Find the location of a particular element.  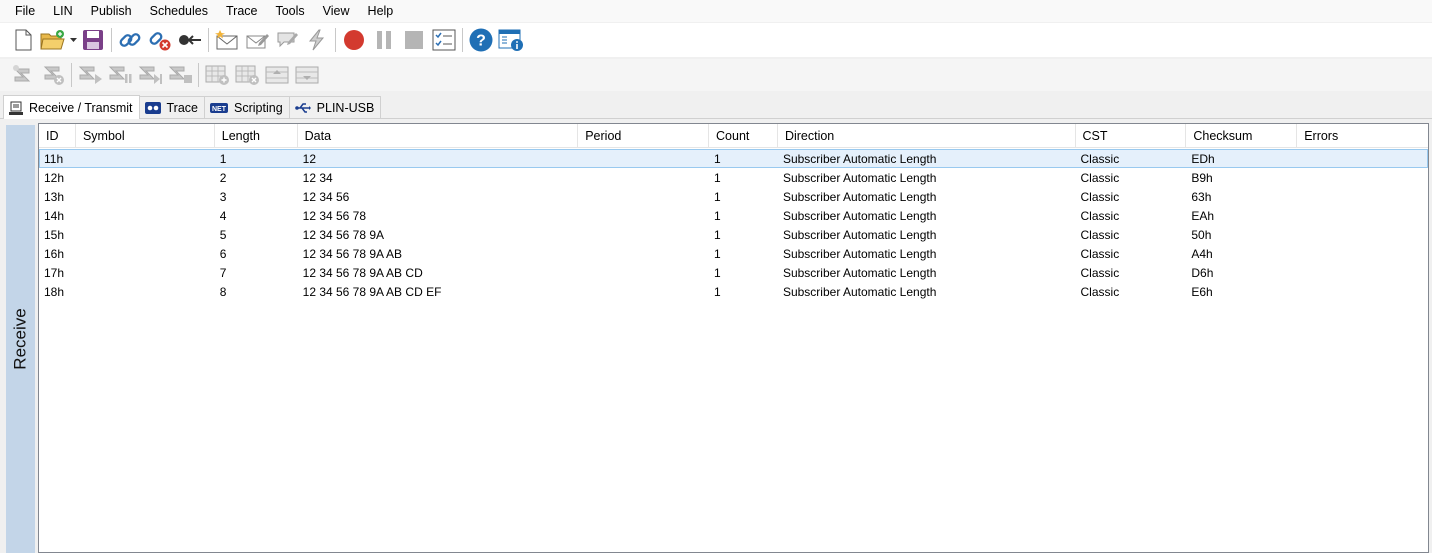

tape-icon is located at coordinates (152, 107).